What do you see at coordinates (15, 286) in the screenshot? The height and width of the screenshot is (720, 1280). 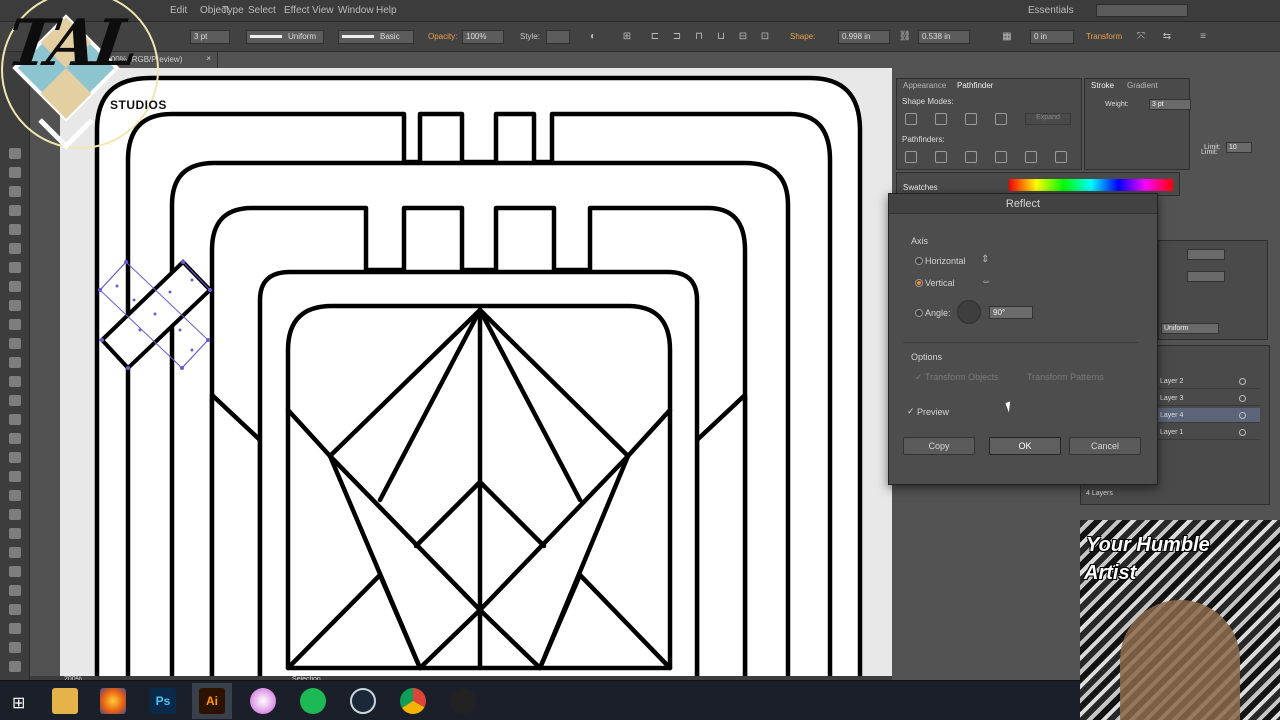 I see `line-tool-icon` at bounding box center [15, 286].